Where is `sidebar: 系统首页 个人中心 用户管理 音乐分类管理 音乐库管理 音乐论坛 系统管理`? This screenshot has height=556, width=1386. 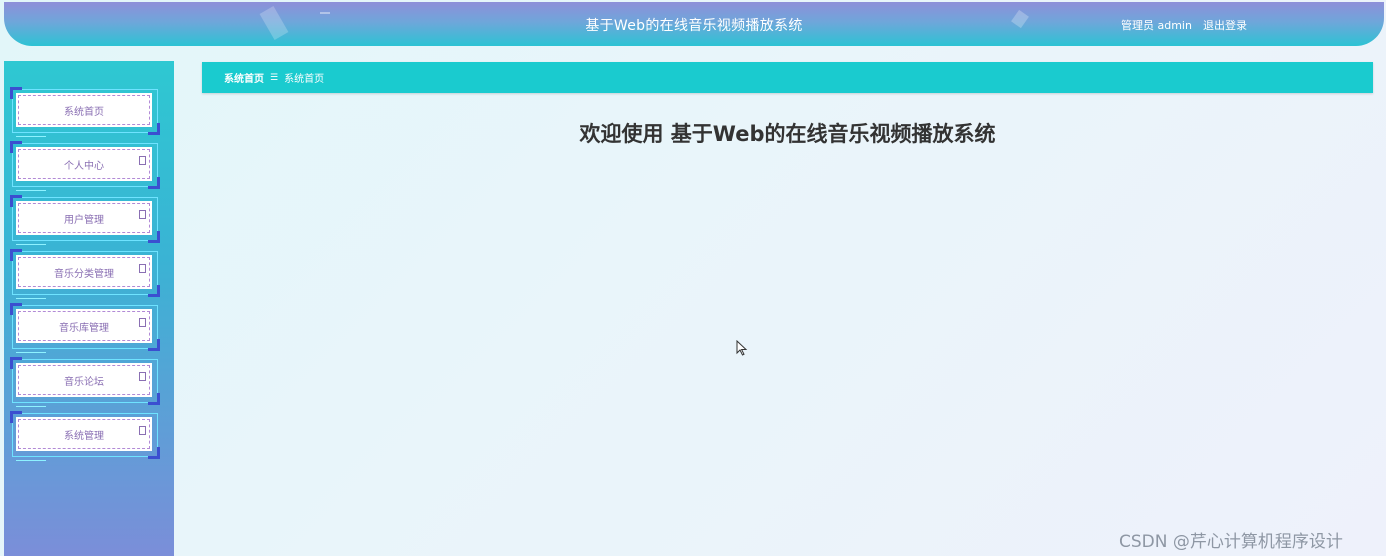 sidebar: 系统首页 个人中心 用户管理 音乐分类管理 音乐库管理 音乐论坛 系统管理 is located at coordinates (89, 308).